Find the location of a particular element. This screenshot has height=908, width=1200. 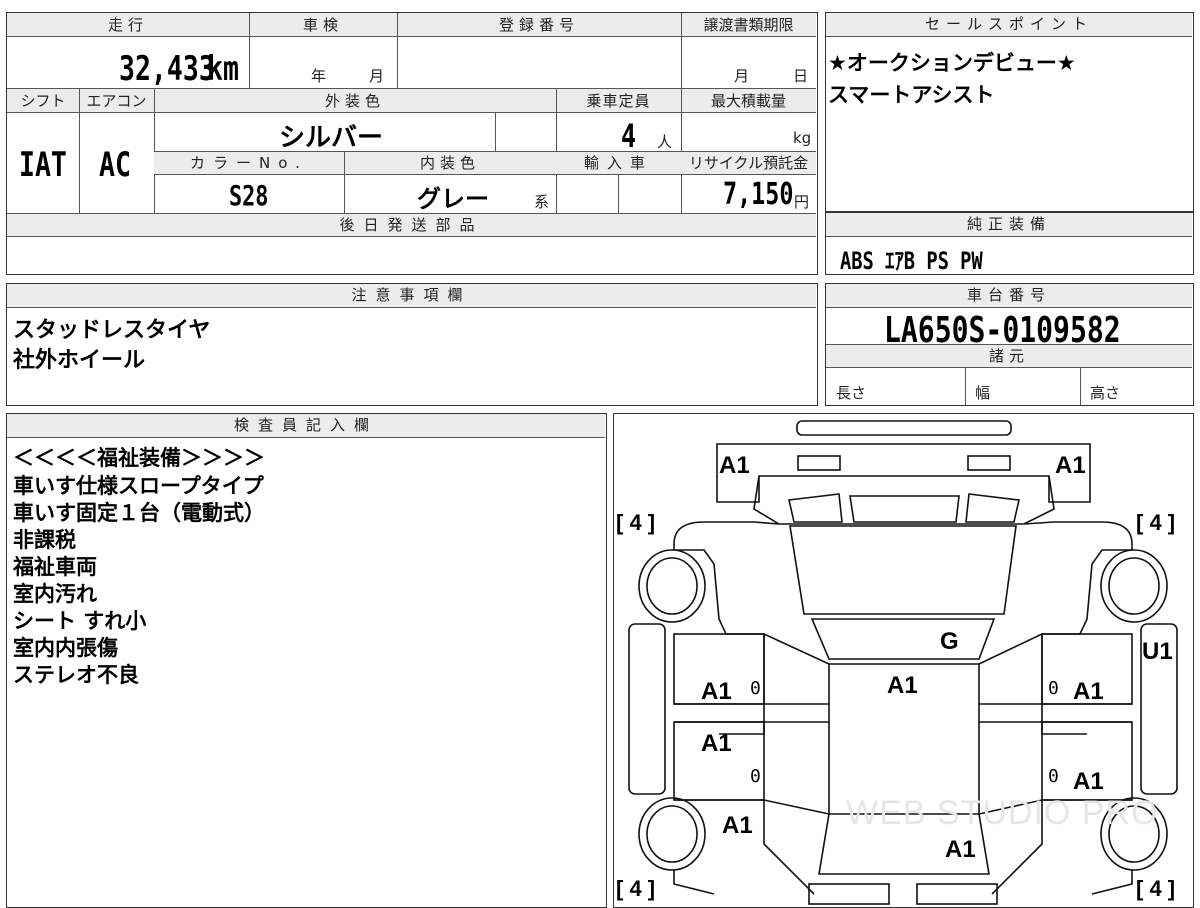

zero-mark-4: 0 is located at coordinates (1053, 776).